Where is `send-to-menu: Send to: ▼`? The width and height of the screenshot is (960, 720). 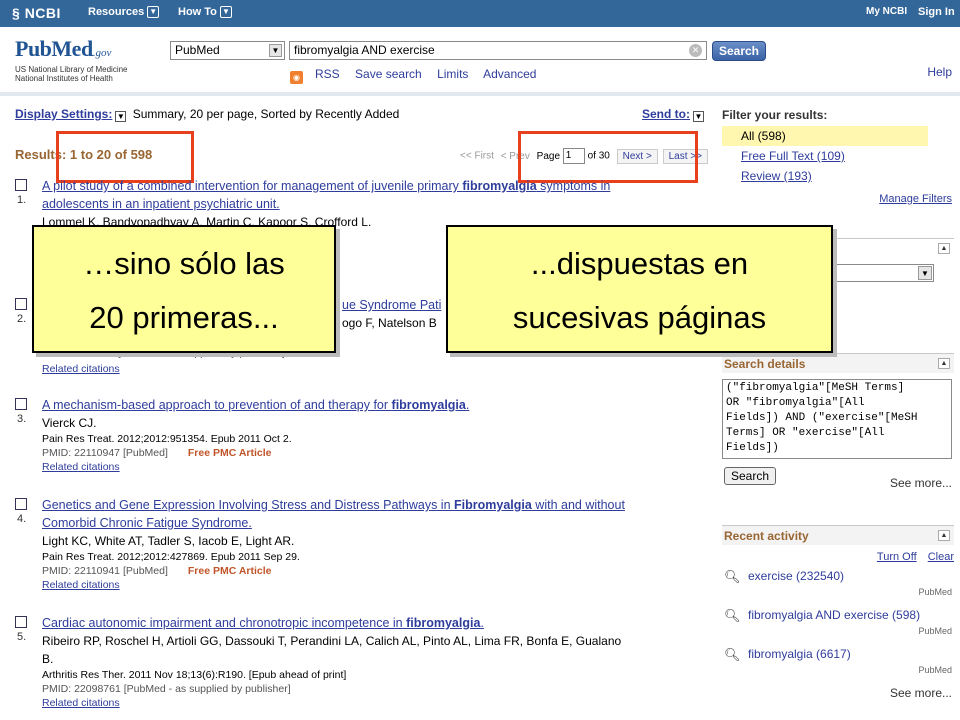 send-to-menu: Send to: ▼ is located at coordinates (674, 114).